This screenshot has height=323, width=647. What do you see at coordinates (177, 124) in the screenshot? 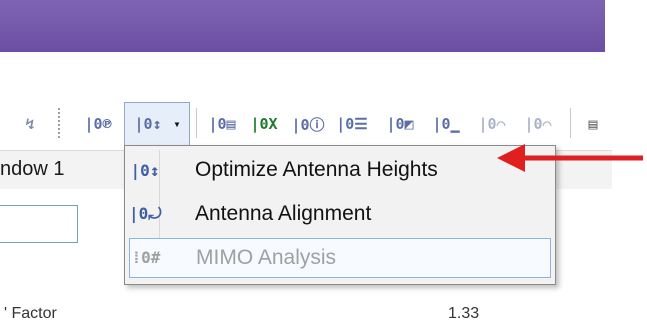
I see `chevron-down-icon: ▾` at bounding box center [177, 124].